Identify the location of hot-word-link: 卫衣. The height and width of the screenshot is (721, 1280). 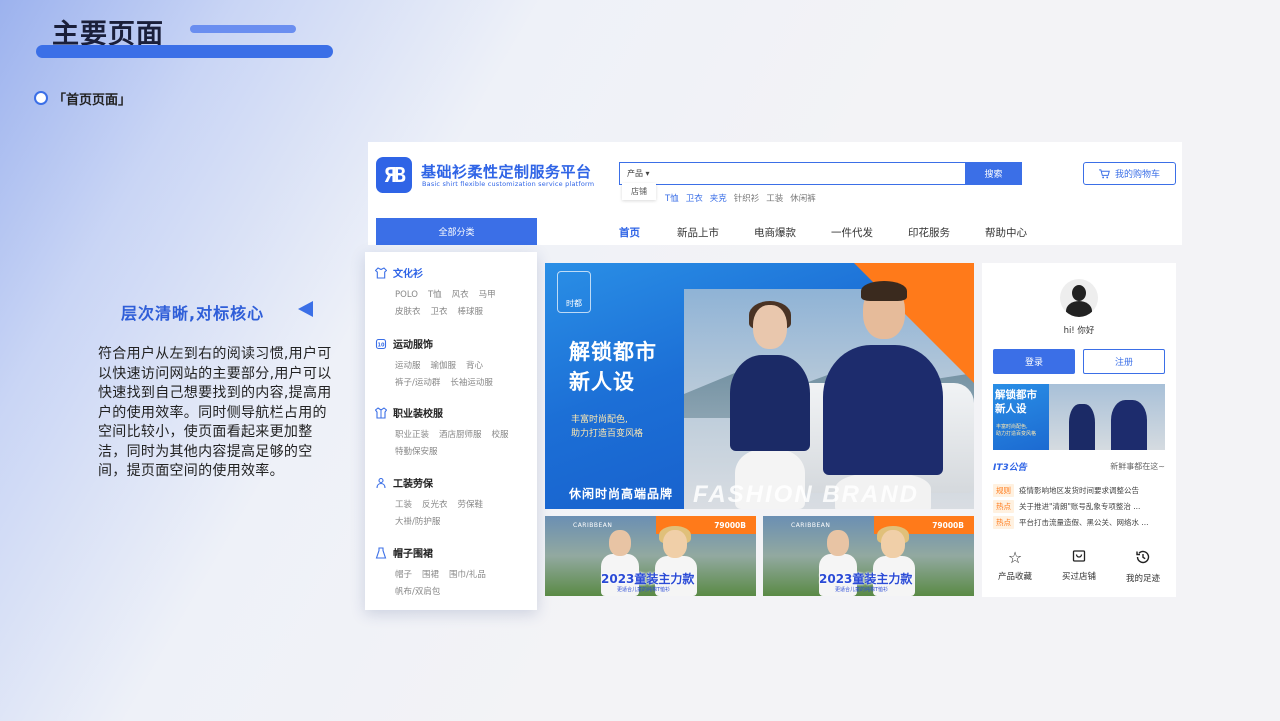
(694, 198).